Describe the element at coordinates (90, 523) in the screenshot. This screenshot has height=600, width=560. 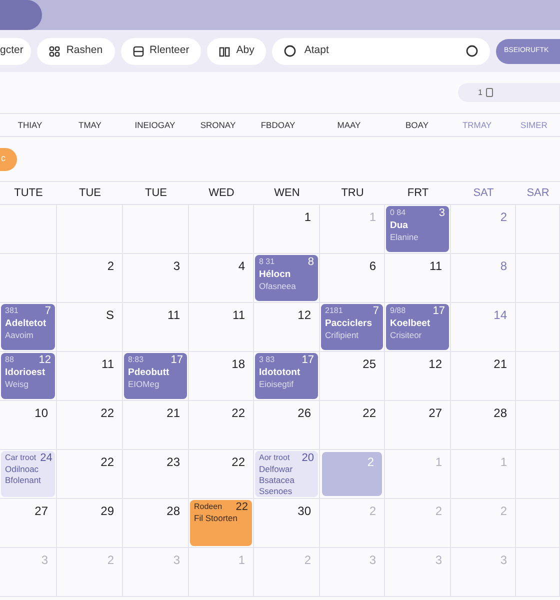
I see `calendar-cell: 29` at that location.